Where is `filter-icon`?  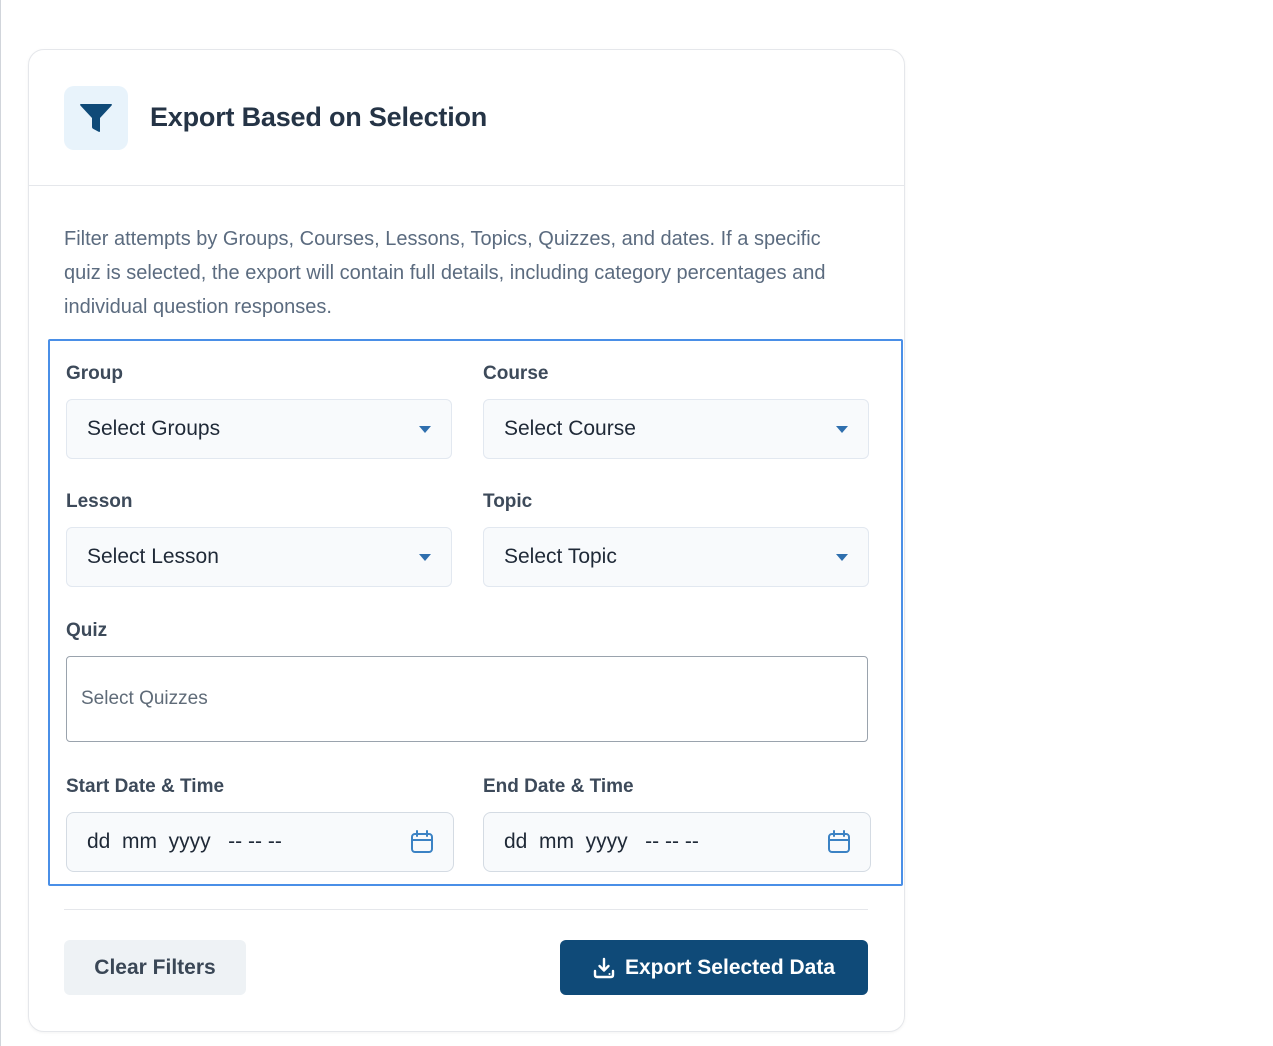 filter-icon is located at coordinates (96, 117).